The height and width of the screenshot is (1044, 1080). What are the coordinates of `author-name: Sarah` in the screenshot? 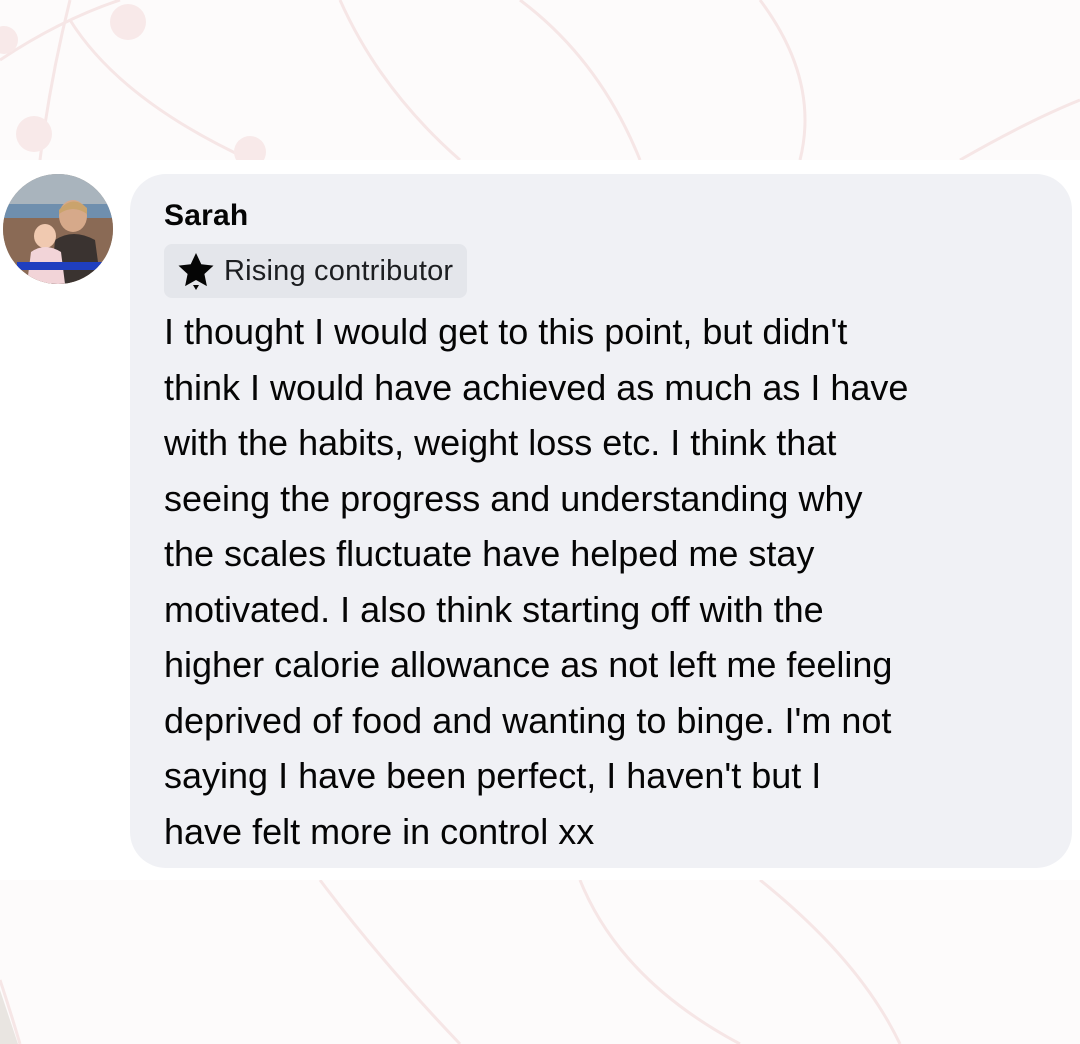 It's located at (603, 216).